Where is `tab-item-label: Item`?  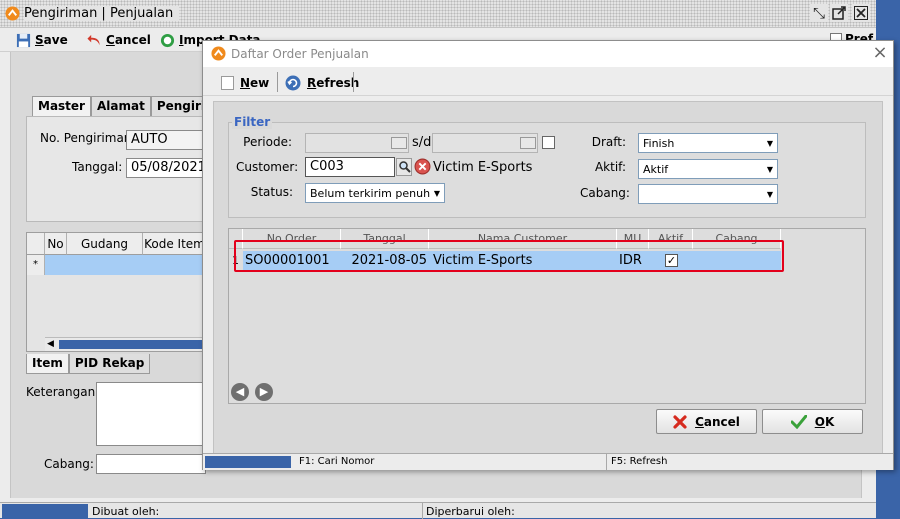
tab-item-label: Item is located at coordinates (47, 363).